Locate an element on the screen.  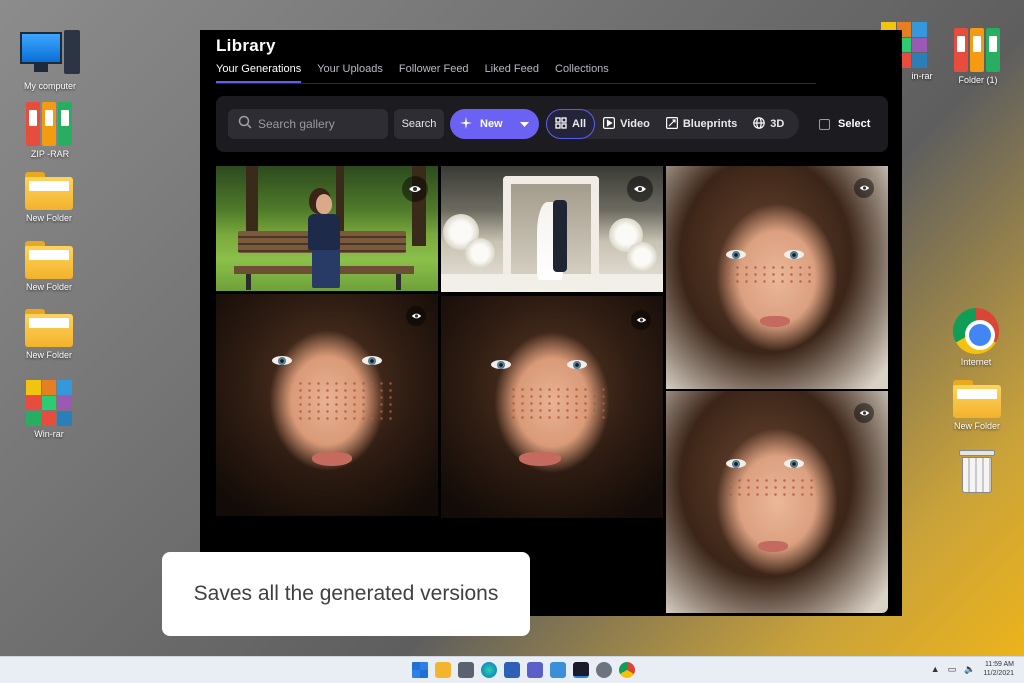
taskbar-apps is located at coordinates (523, 670).